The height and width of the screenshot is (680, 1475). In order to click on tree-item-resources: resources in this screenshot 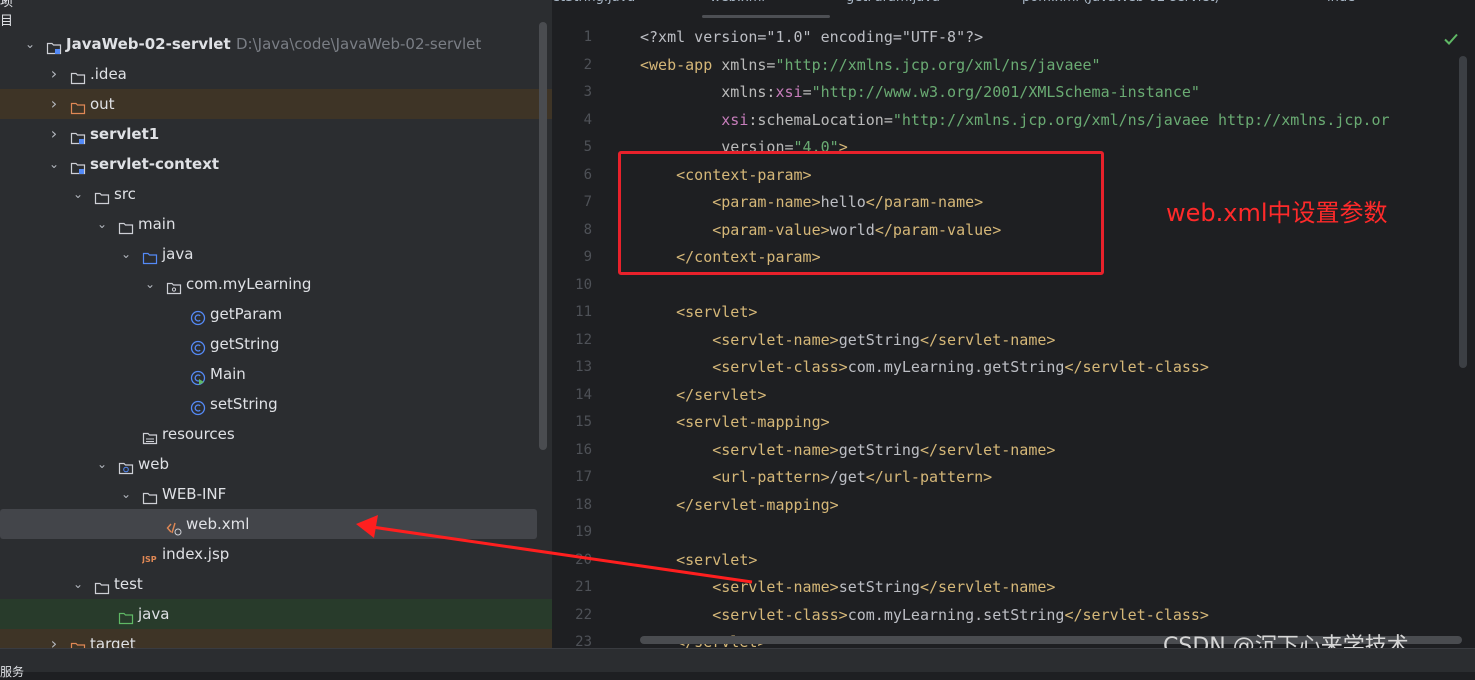, I will do `click(276, 434)`.